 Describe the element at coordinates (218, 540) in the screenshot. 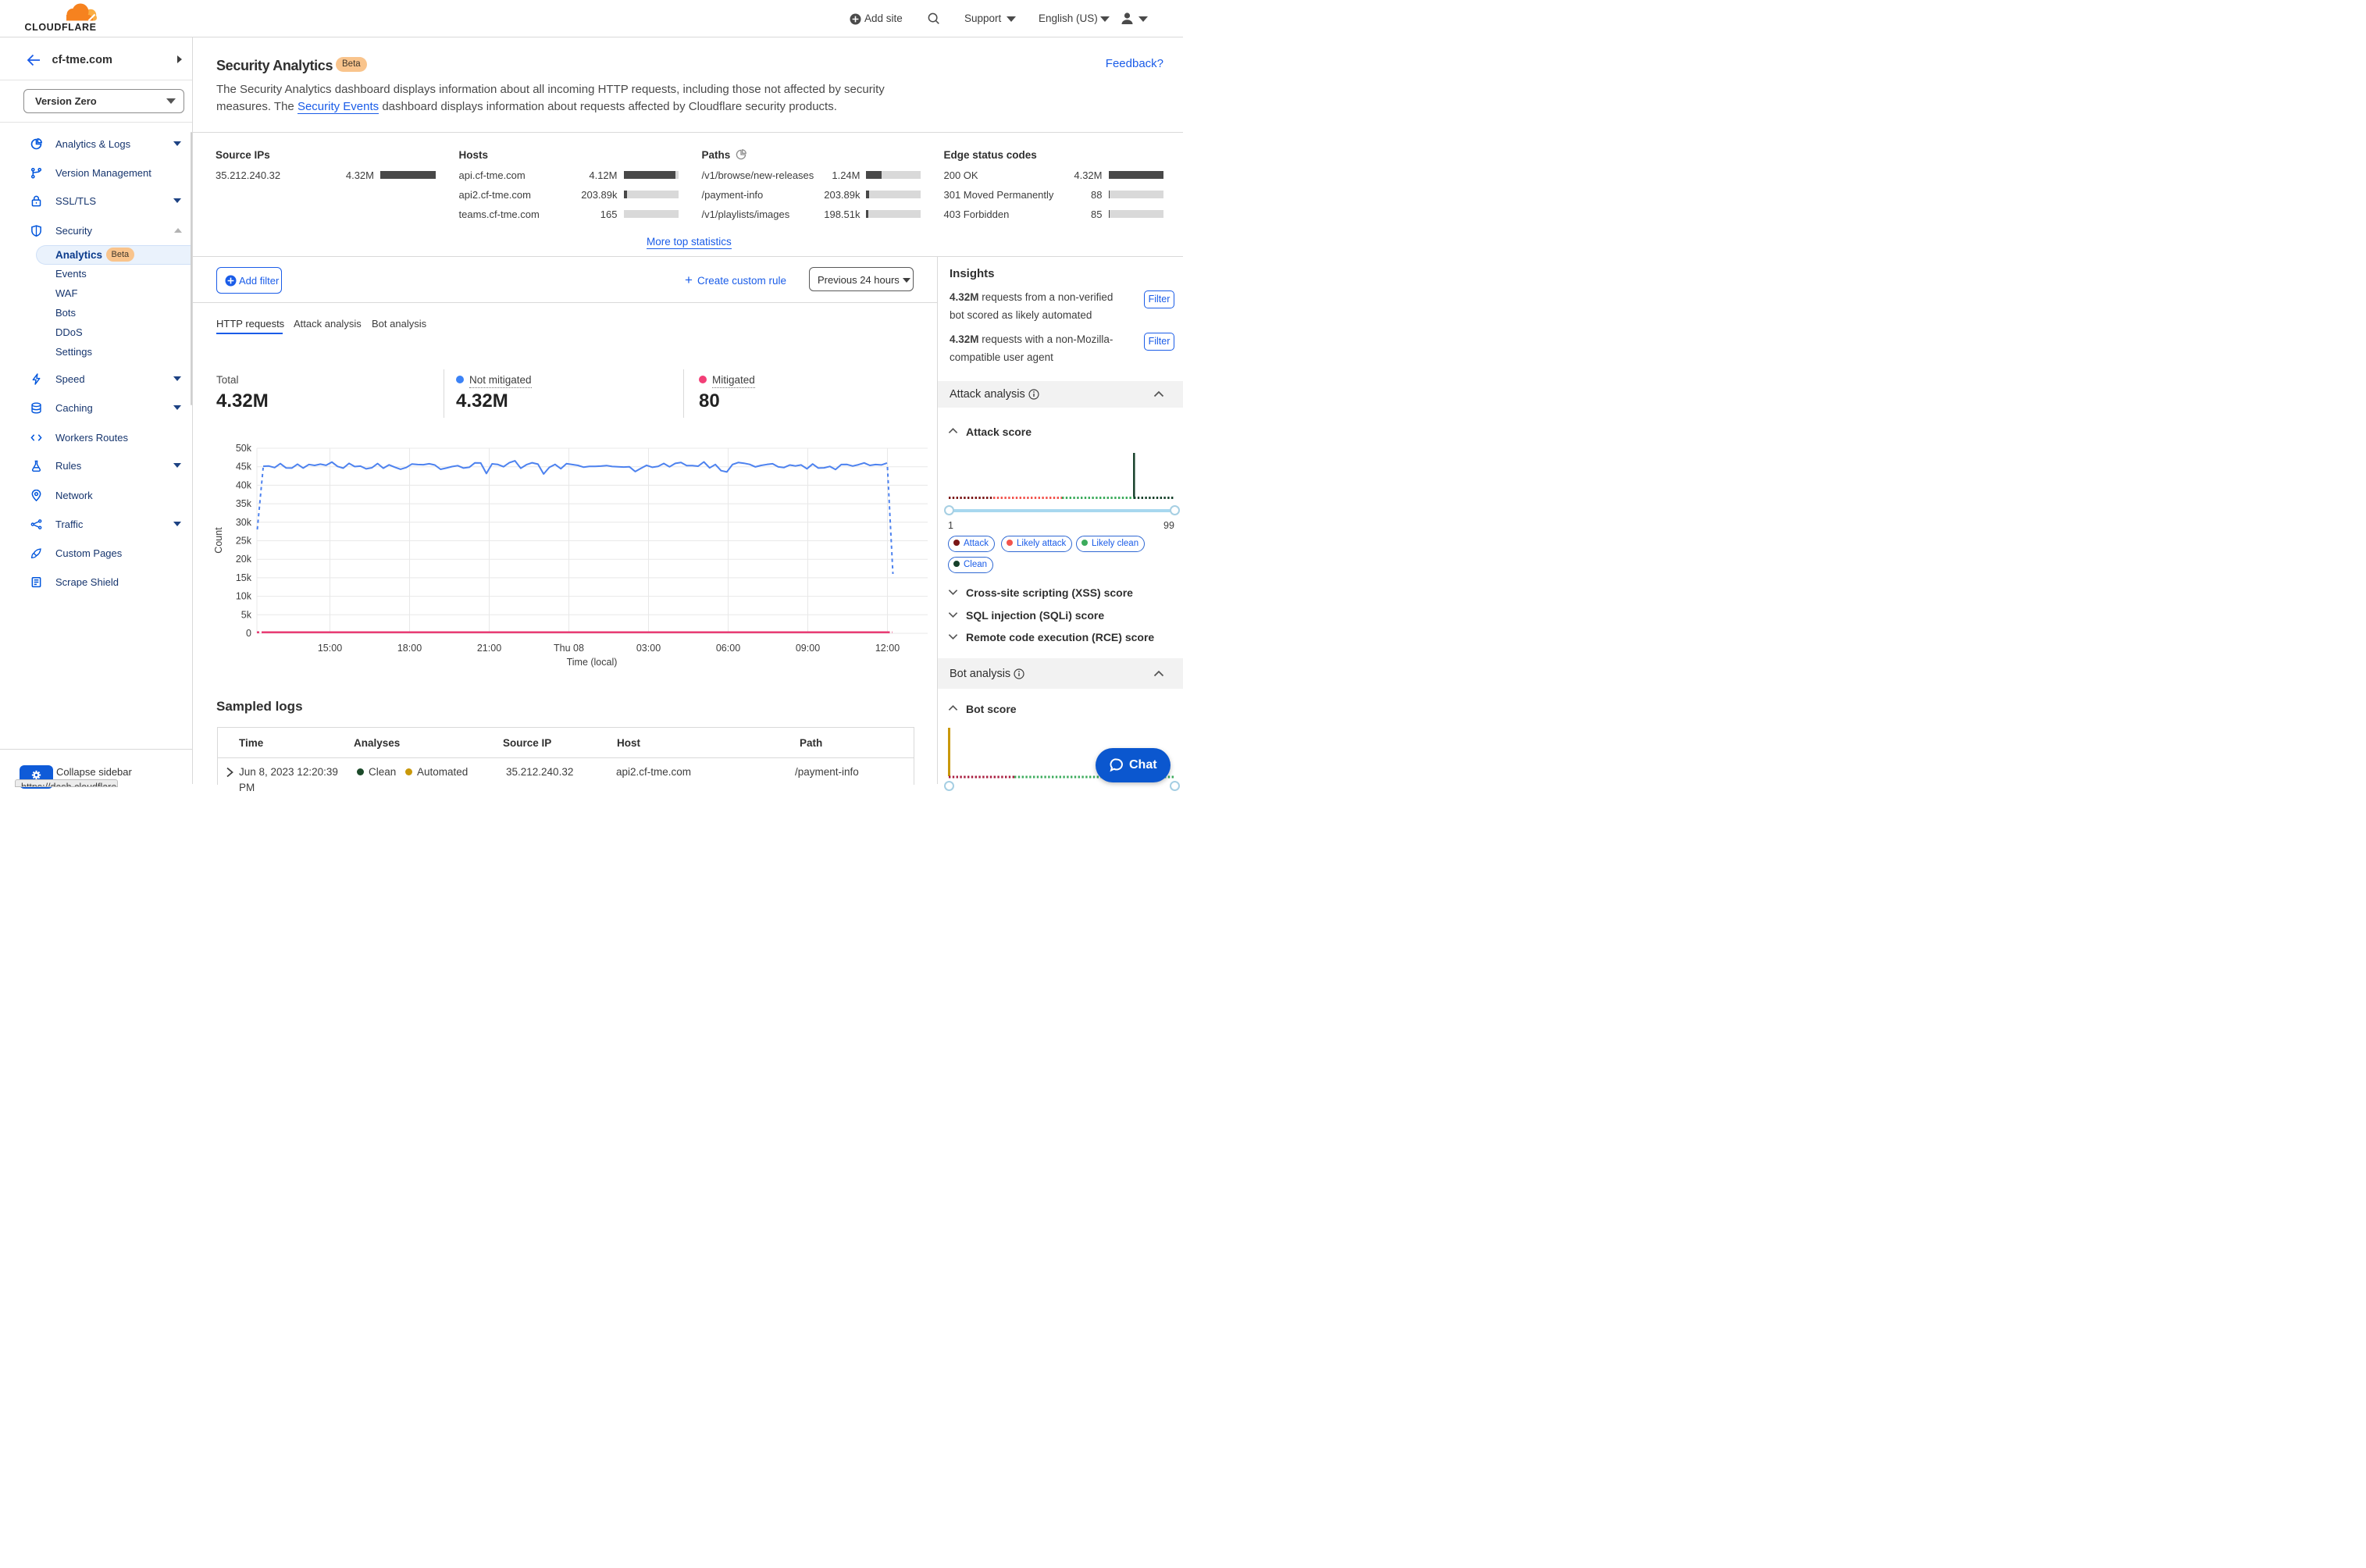

I see `svg-text: Count` at that location.